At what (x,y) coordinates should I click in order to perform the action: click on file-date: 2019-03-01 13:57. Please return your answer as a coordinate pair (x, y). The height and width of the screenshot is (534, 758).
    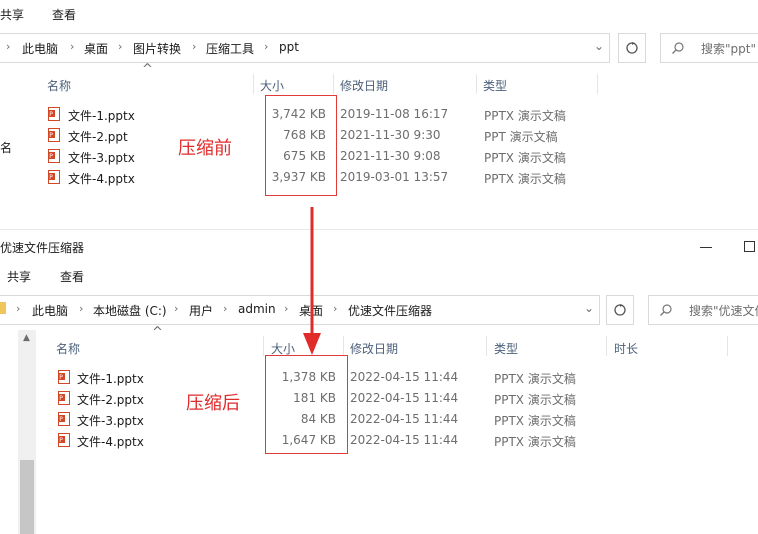
    Looking at the image, I should click on (394, 177).